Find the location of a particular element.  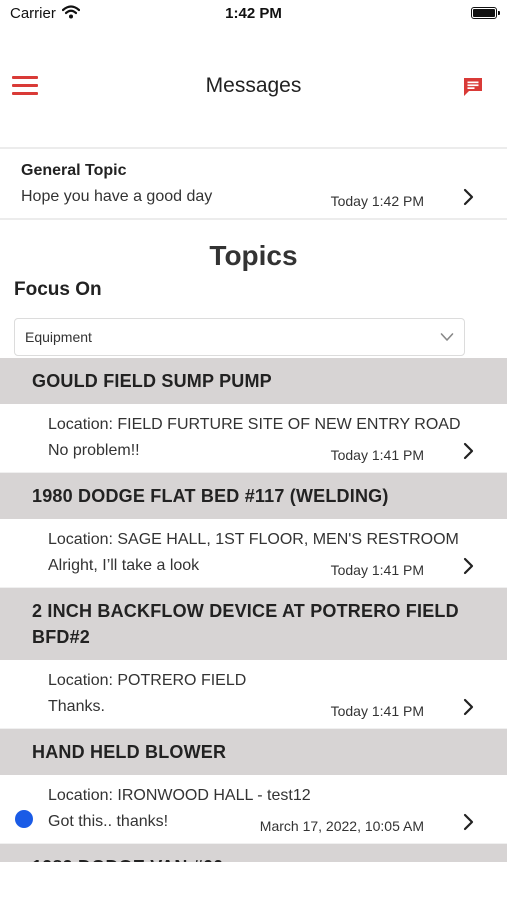

general-topic-title: General Topic is located at coordinates (74, 170).